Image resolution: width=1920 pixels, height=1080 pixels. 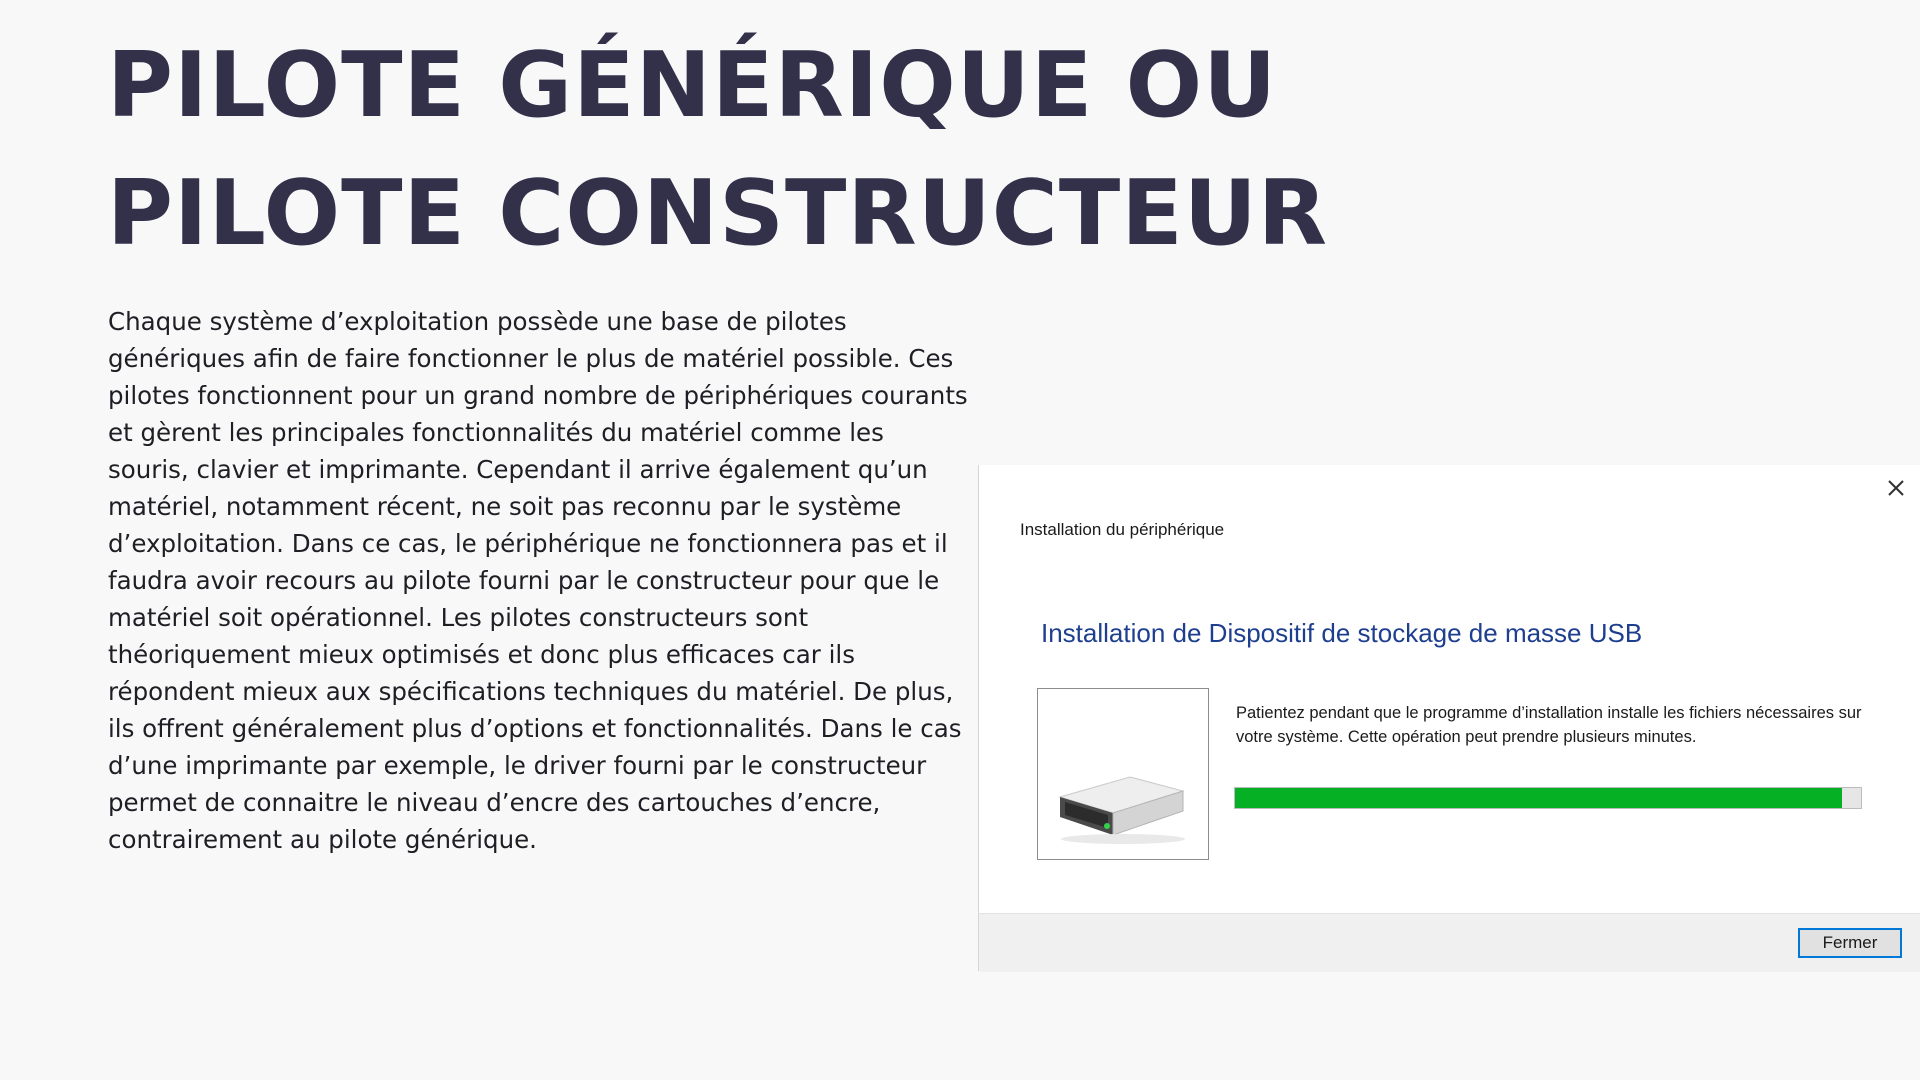 I want to click on close-button, so click(x=1896, y=488).